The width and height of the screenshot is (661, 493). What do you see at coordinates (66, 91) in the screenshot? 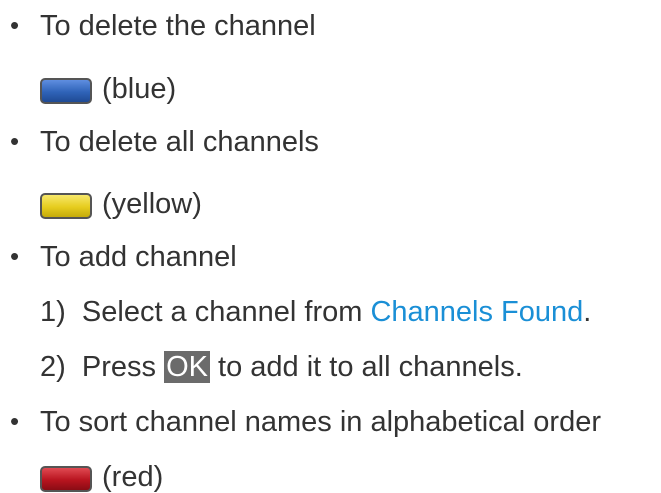
I see `blue-button-icon` at bounding box center [66, 91].